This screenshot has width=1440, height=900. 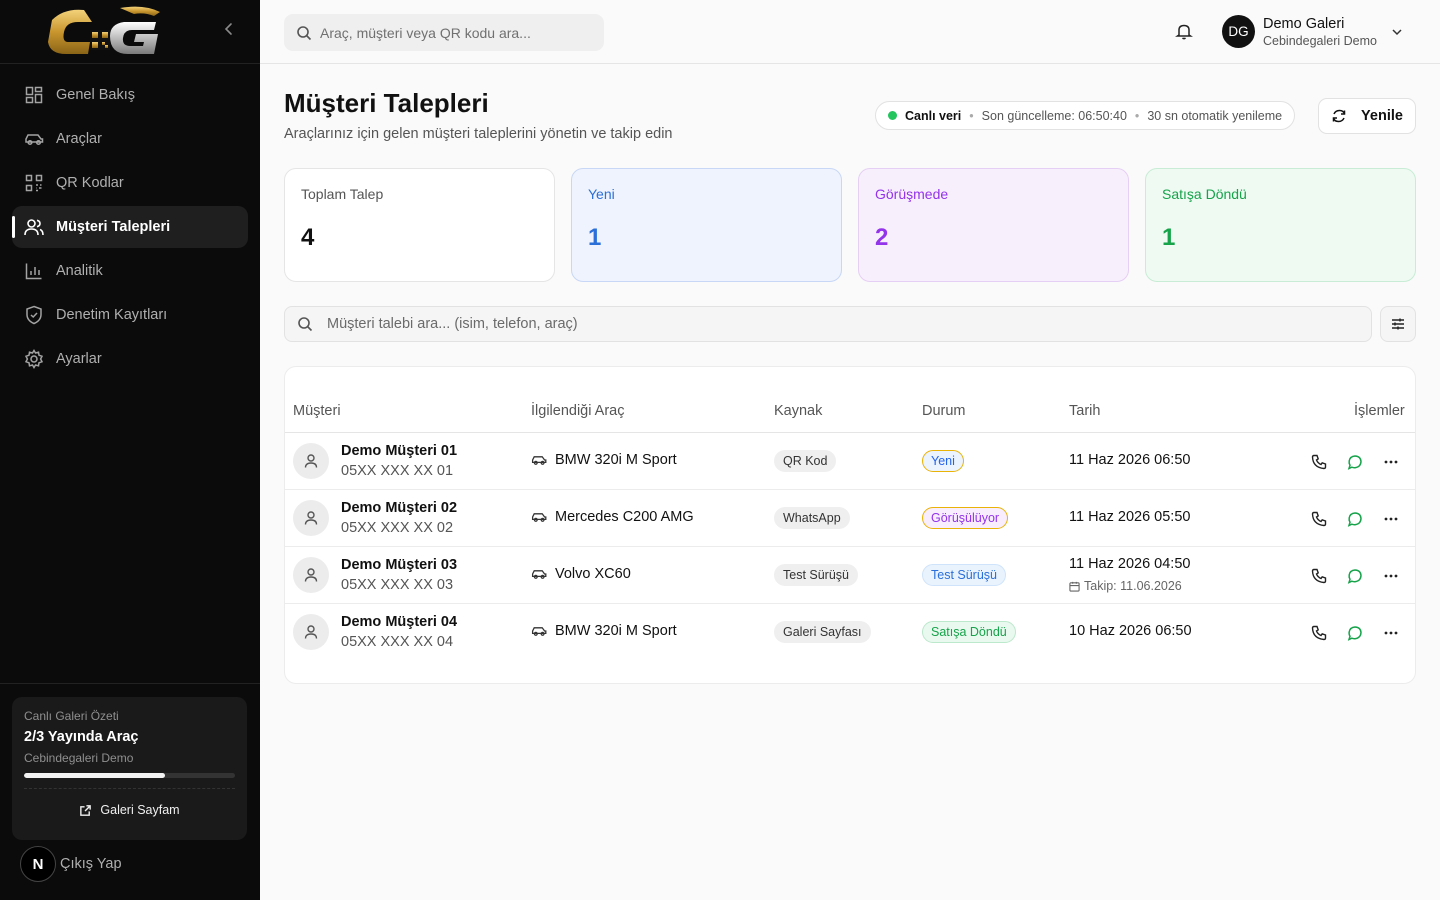 What do you see at coordinates (91, 864) in the screenshot?
I see `logout-button: Çıkış Yap` at bounding box center [91, 864].